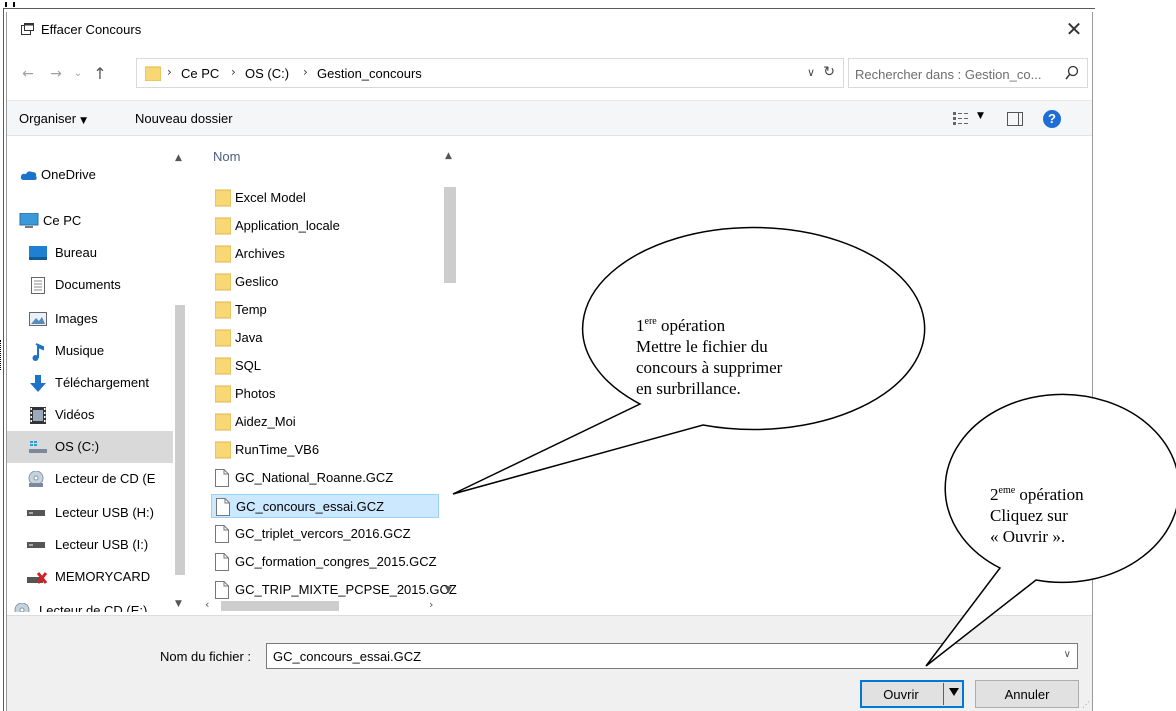 This screenshot has width=1176, height=711. Describe the element at coordinates (980, 116) in the screenshot. I see `view-dropdown-caret-icon: ▼` at that location.